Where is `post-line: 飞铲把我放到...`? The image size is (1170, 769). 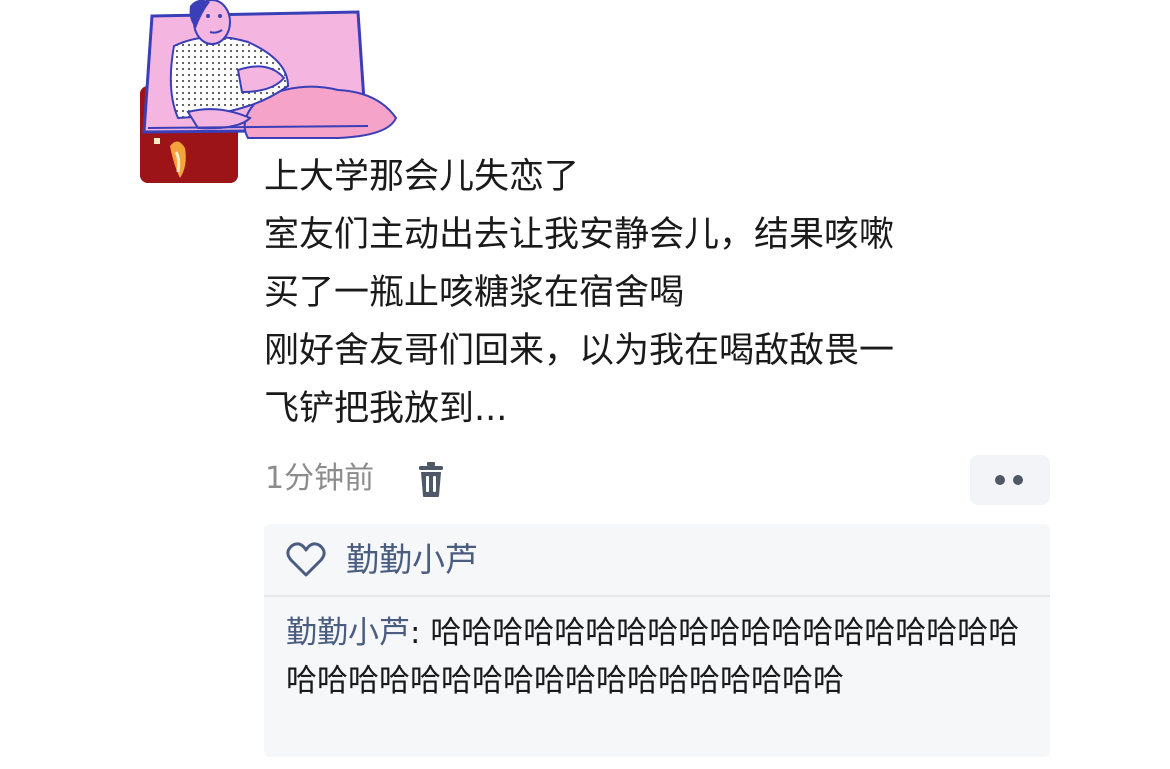
post-line: 飞铲把我放到... is located at coordinates (386, 409).